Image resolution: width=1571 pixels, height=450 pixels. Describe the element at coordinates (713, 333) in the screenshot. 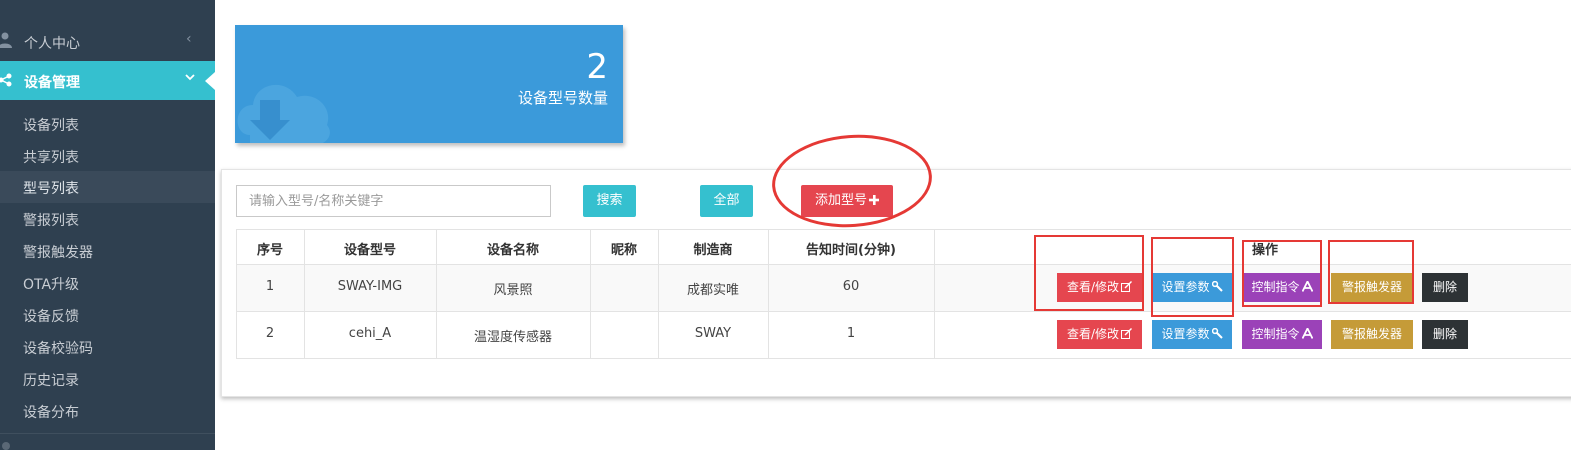

I see `cell-maker: SWAY` at that location.